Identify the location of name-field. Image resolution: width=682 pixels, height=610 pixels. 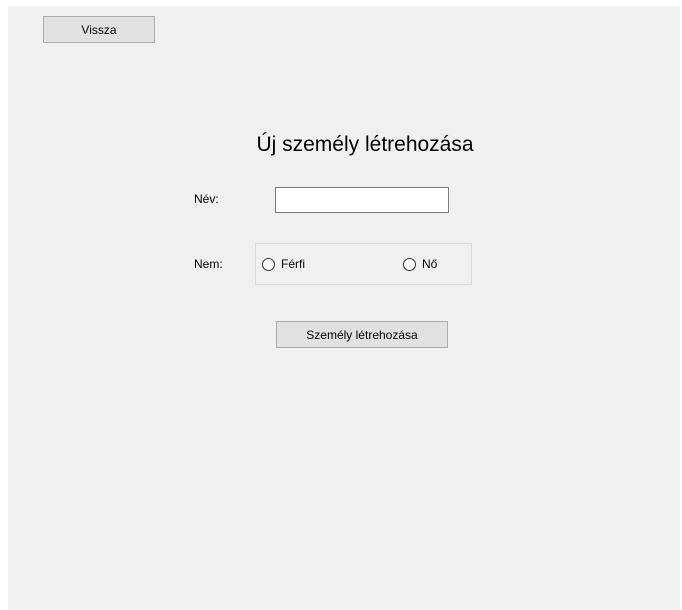
(362, 200).